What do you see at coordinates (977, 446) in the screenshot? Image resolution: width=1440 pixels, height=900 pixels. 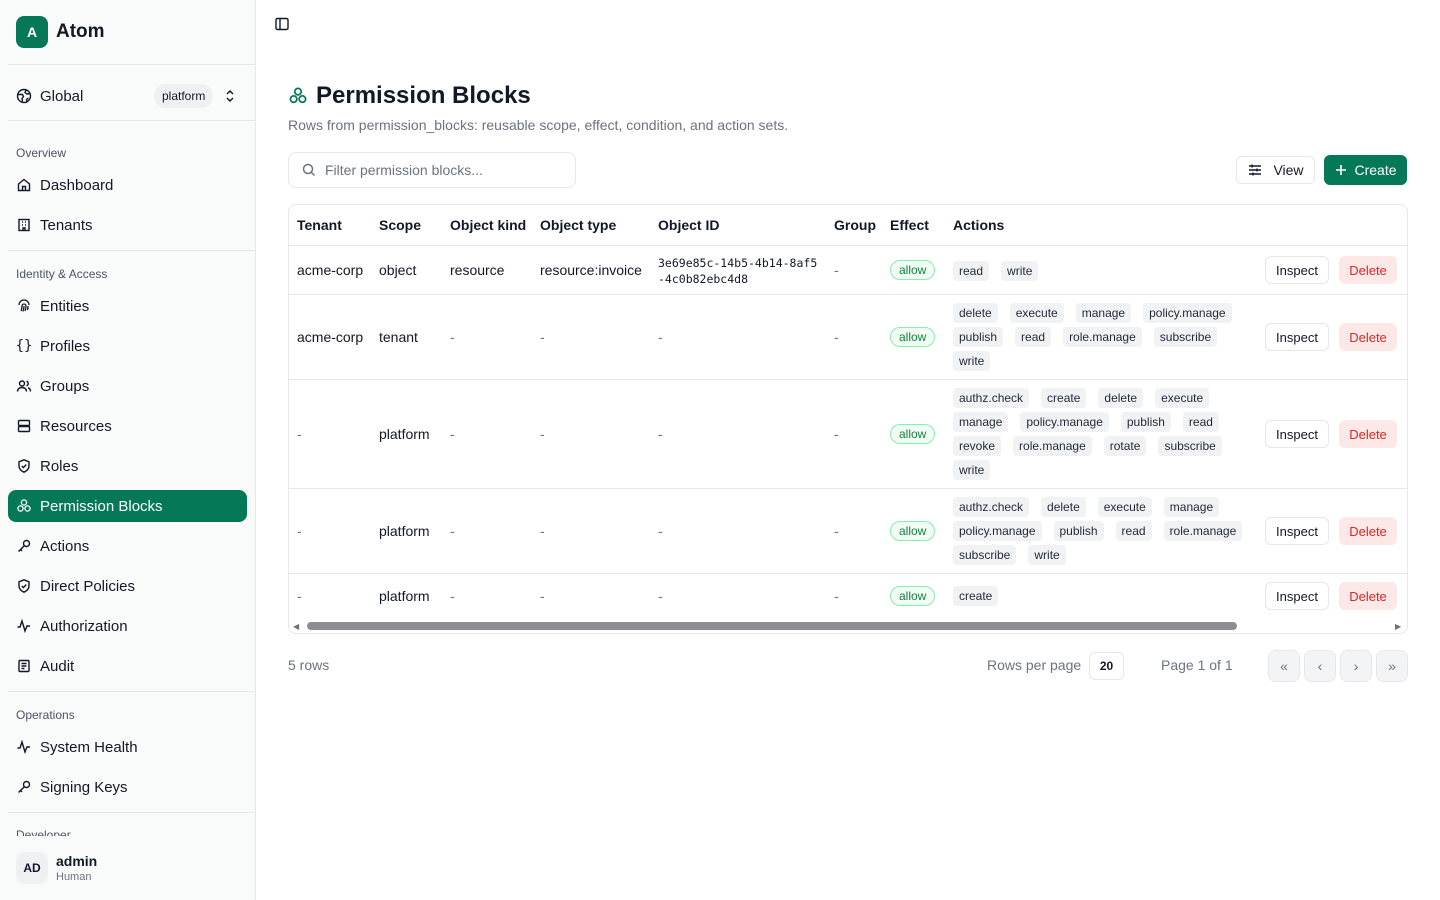 I see `action-tag: revoke` at bounding box center [977, 446].